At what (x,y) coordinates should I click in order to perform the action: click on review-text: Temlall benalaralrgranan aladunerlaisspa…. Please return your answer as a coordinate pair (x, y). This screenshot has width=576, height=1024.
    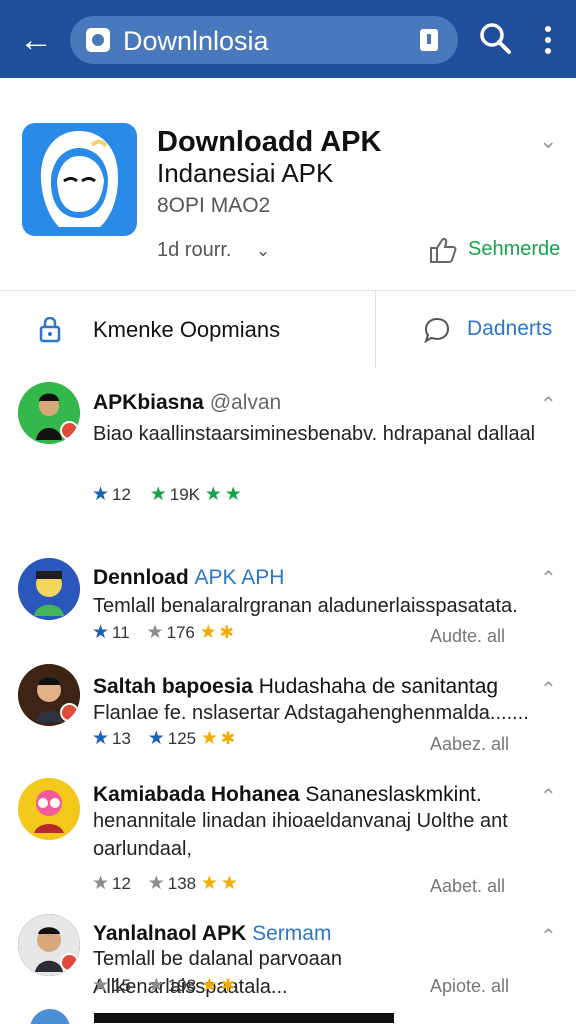
    Looking at the image, I should click on (305, 606).